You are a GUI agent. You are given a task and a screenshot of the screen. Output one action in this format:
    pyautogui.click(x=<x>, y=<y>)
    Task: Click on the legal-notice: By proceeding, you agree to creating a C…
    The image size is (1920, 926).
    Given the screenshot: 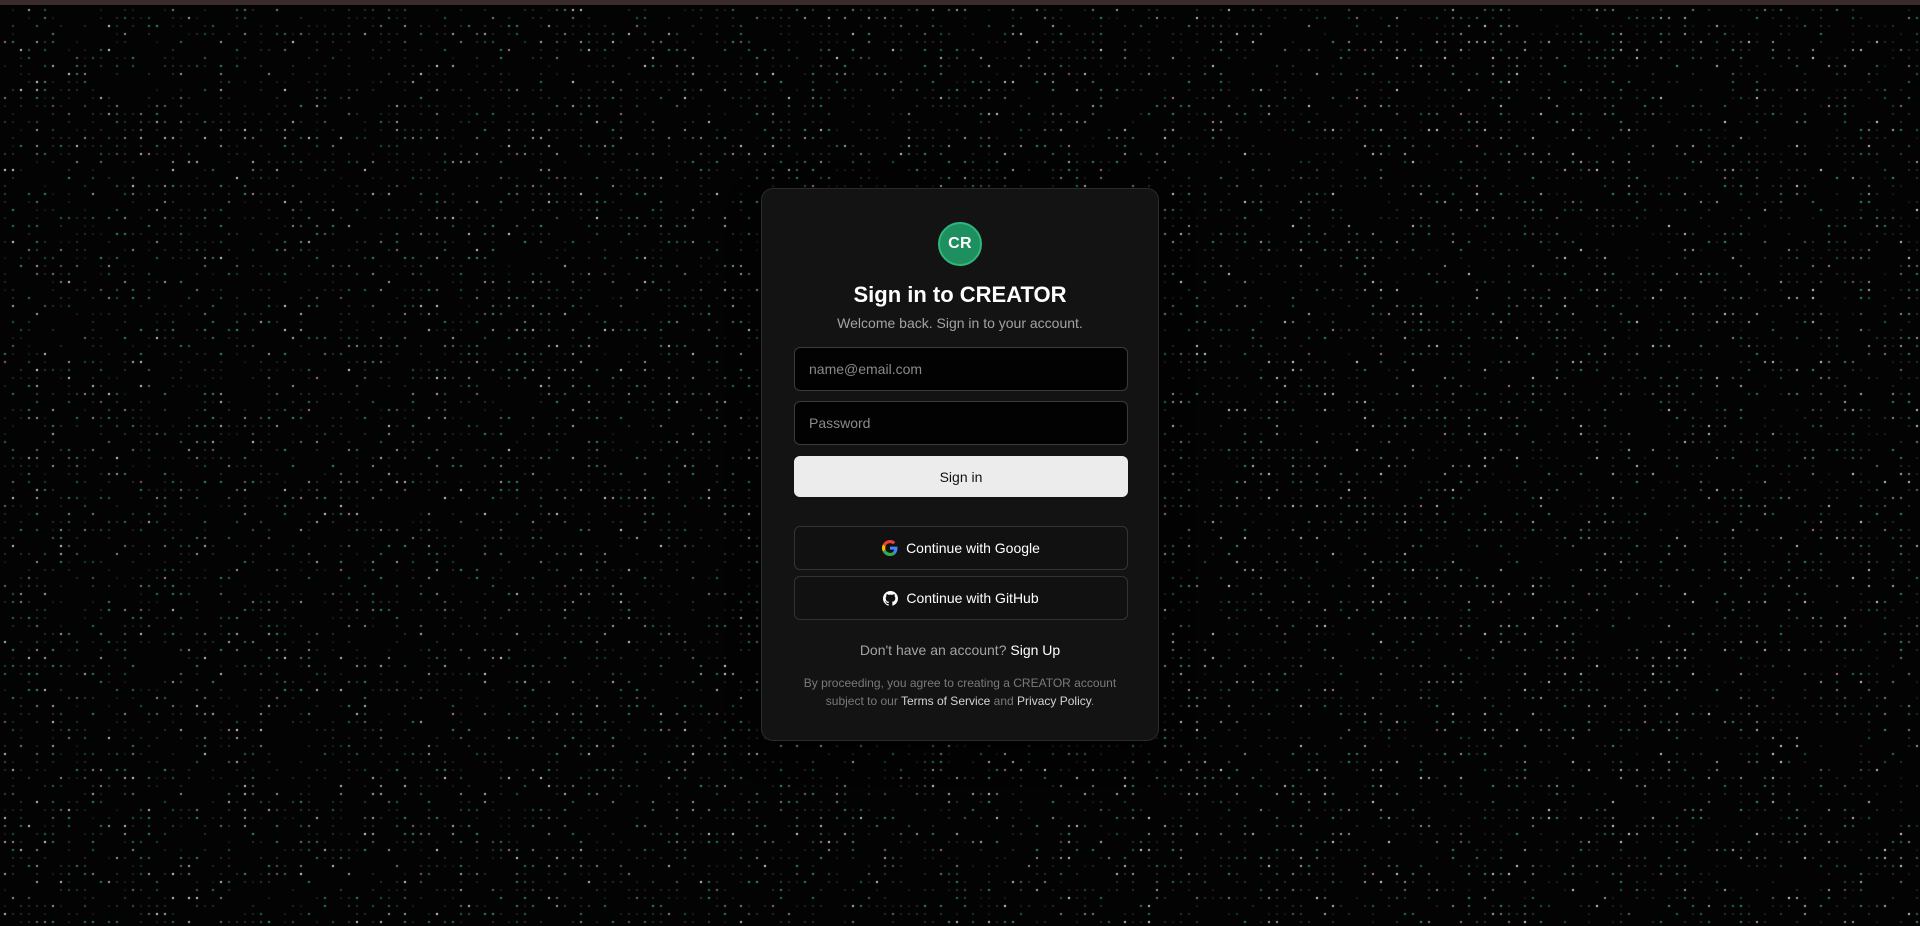 What is the action you would take?
    pyautogui.click(x=960, y=692)
    